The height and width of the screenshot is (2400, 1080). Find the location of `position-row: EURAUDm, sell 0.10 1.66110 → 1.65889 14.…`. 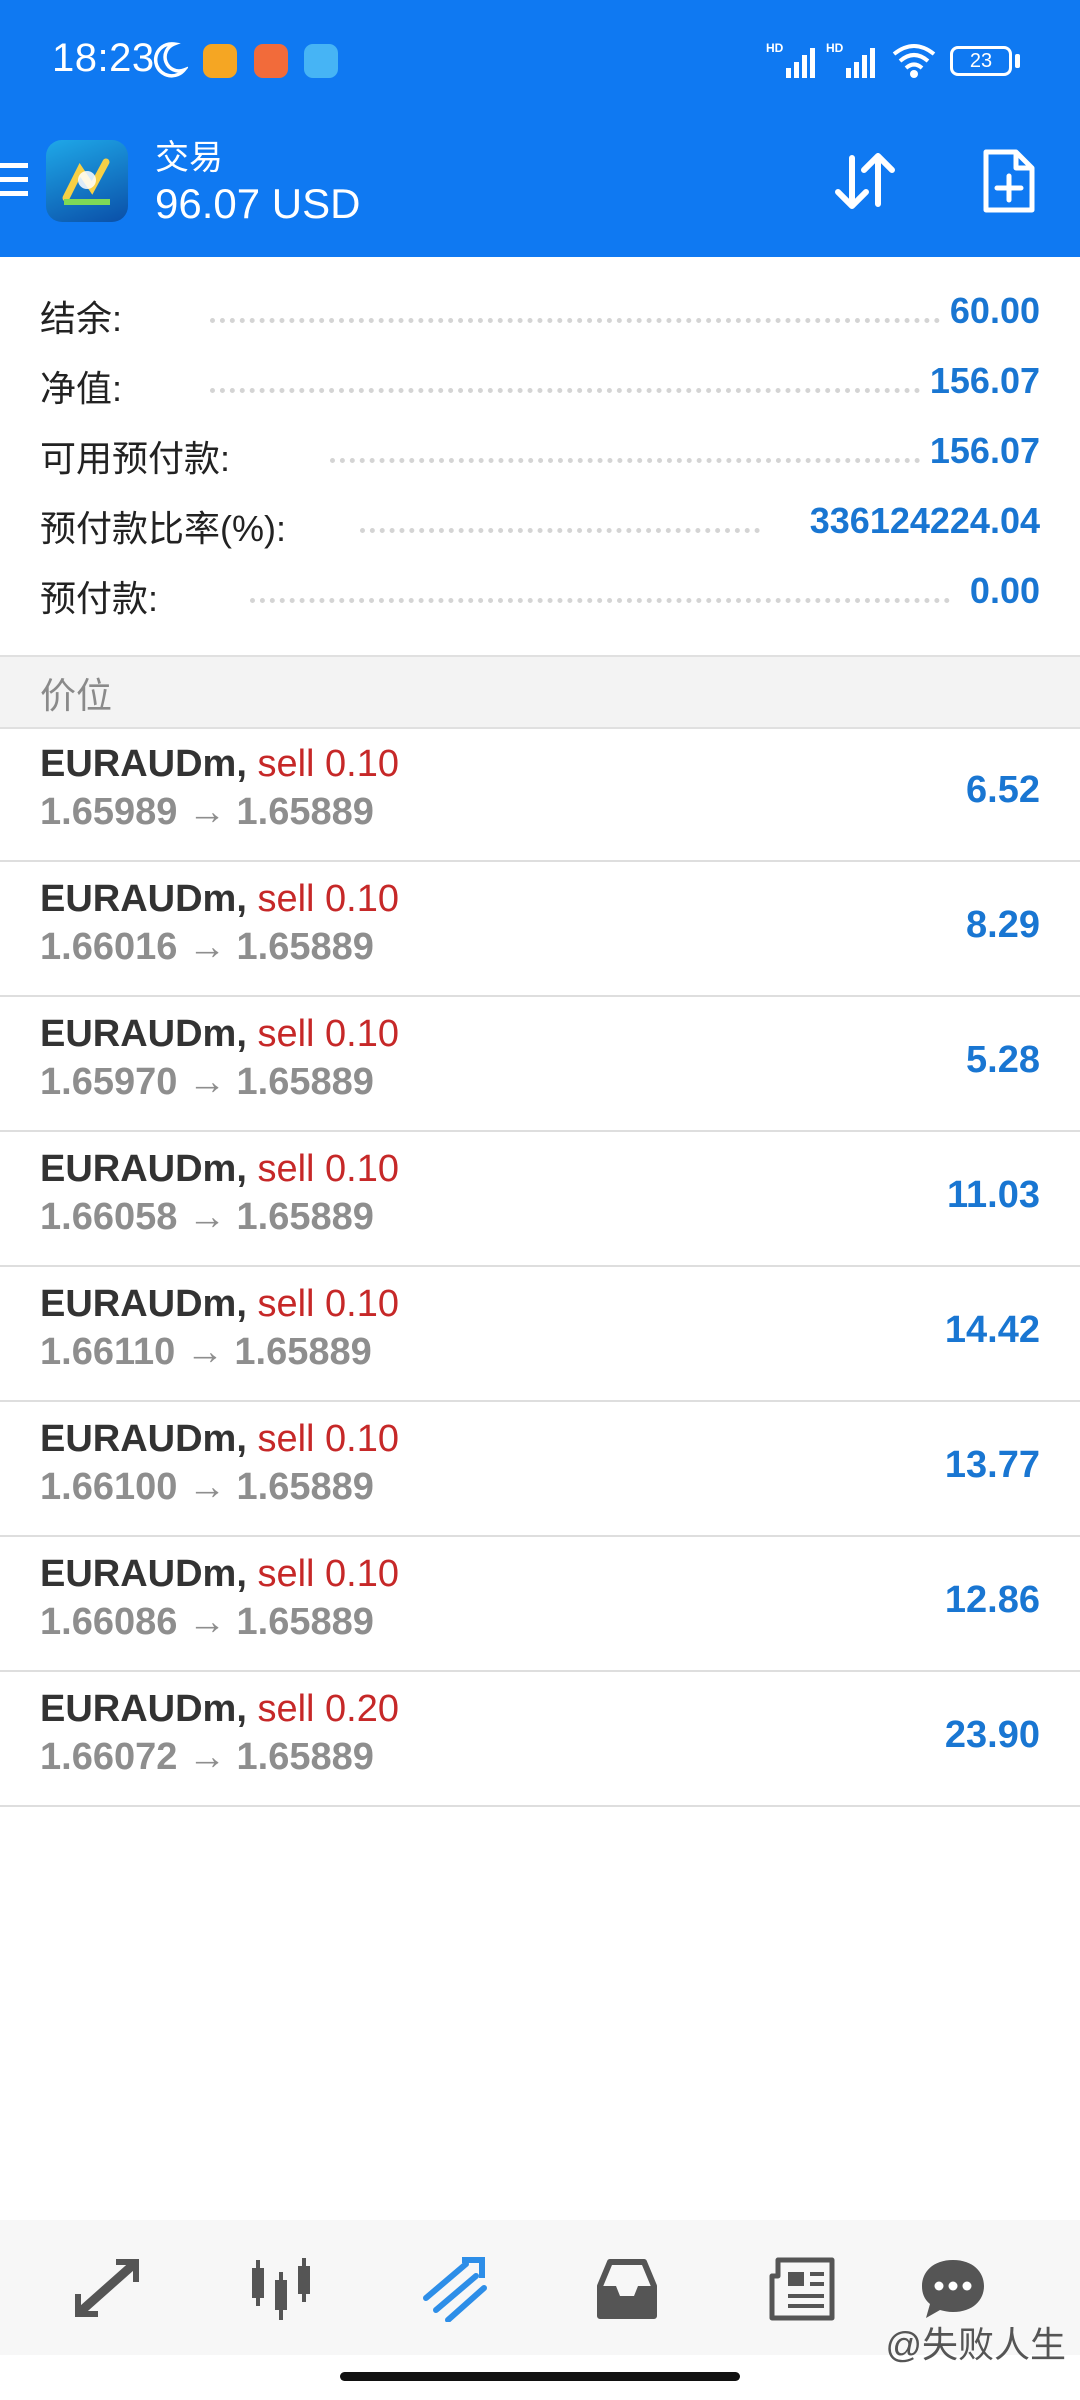

position-row: EURAUDm, sell 0.10 1.66110 → 1.65889 14.… is located at coordinates (540, 1334).